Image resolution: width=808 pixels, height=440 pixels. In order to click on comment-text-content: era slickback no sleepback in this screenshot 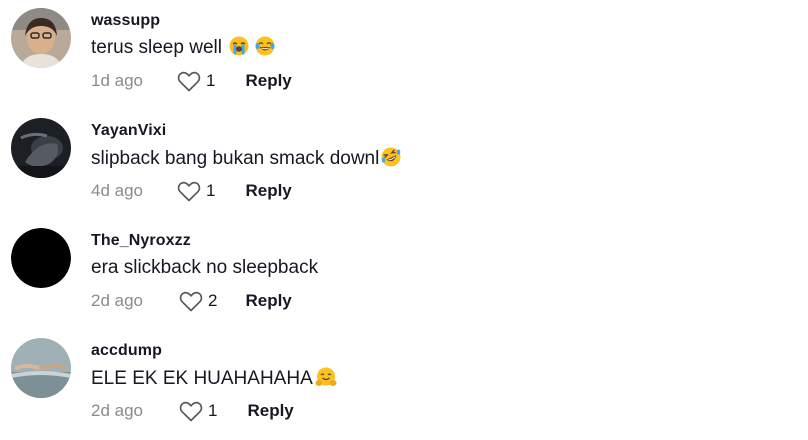, I will do `click(205, 267)`.